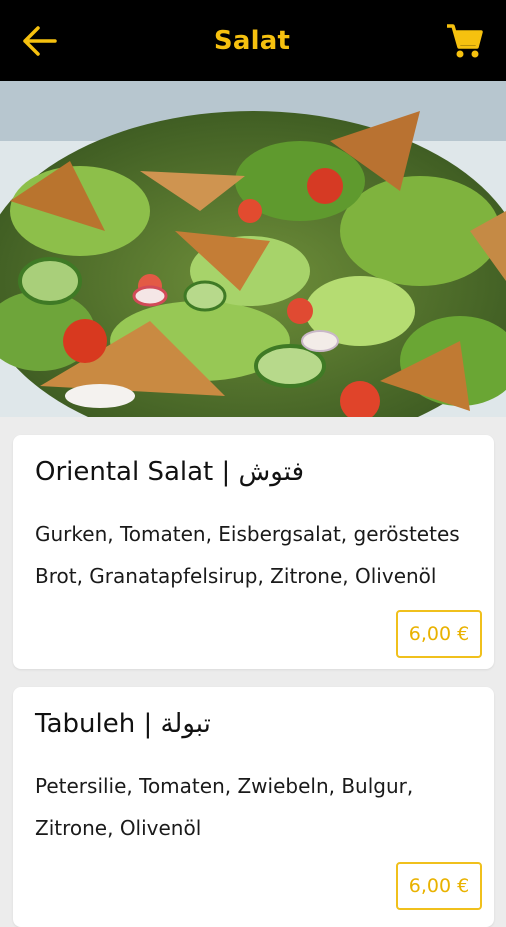 Image resolution: width=506 pixels, height=927 pixels. I want to click on back-button, so click(40, 41).